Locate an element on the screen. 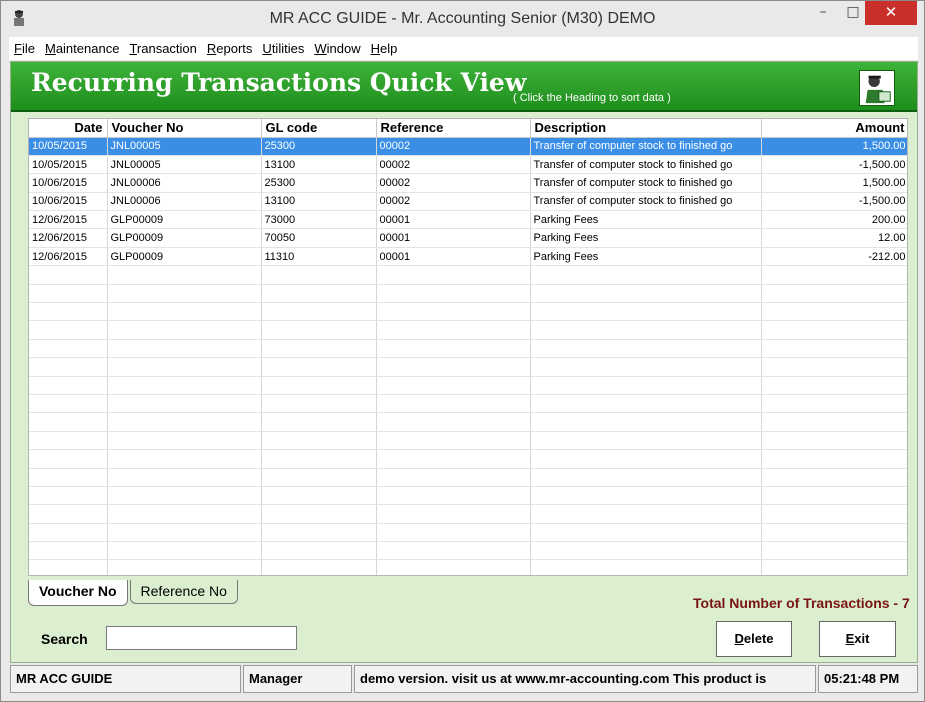  cell-amount: -1,500.00 is located at coordinates (834, 165).